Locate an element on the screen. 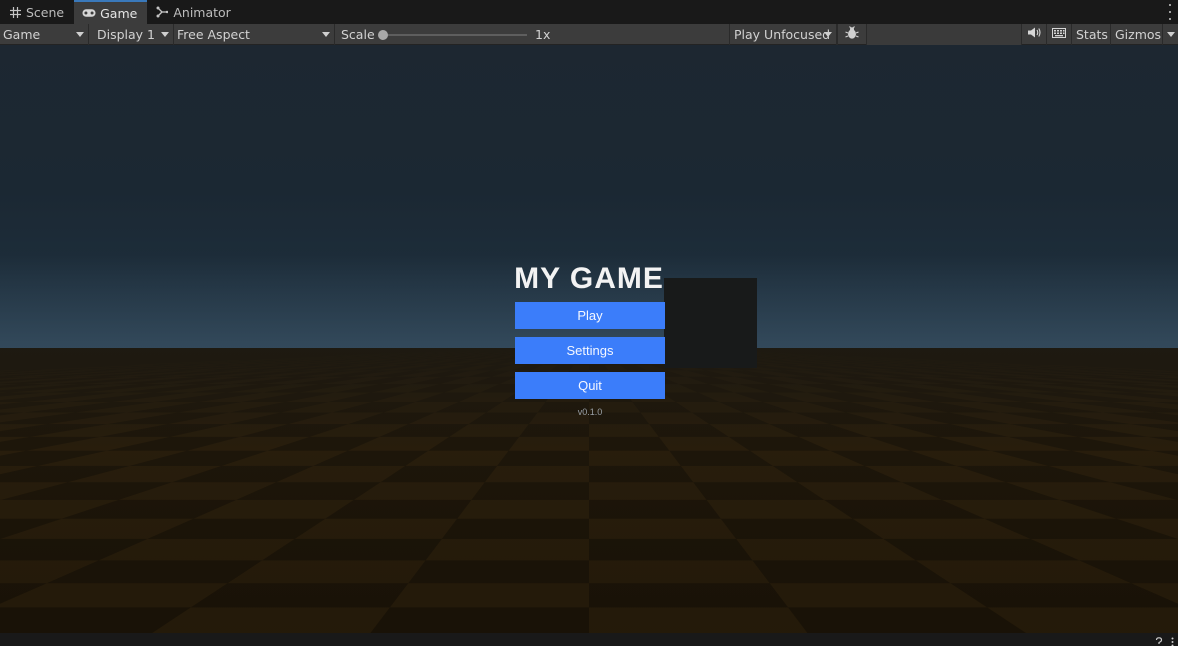  editor-tab-bar: Scene Game Animator is located at coordinates (589, 12).